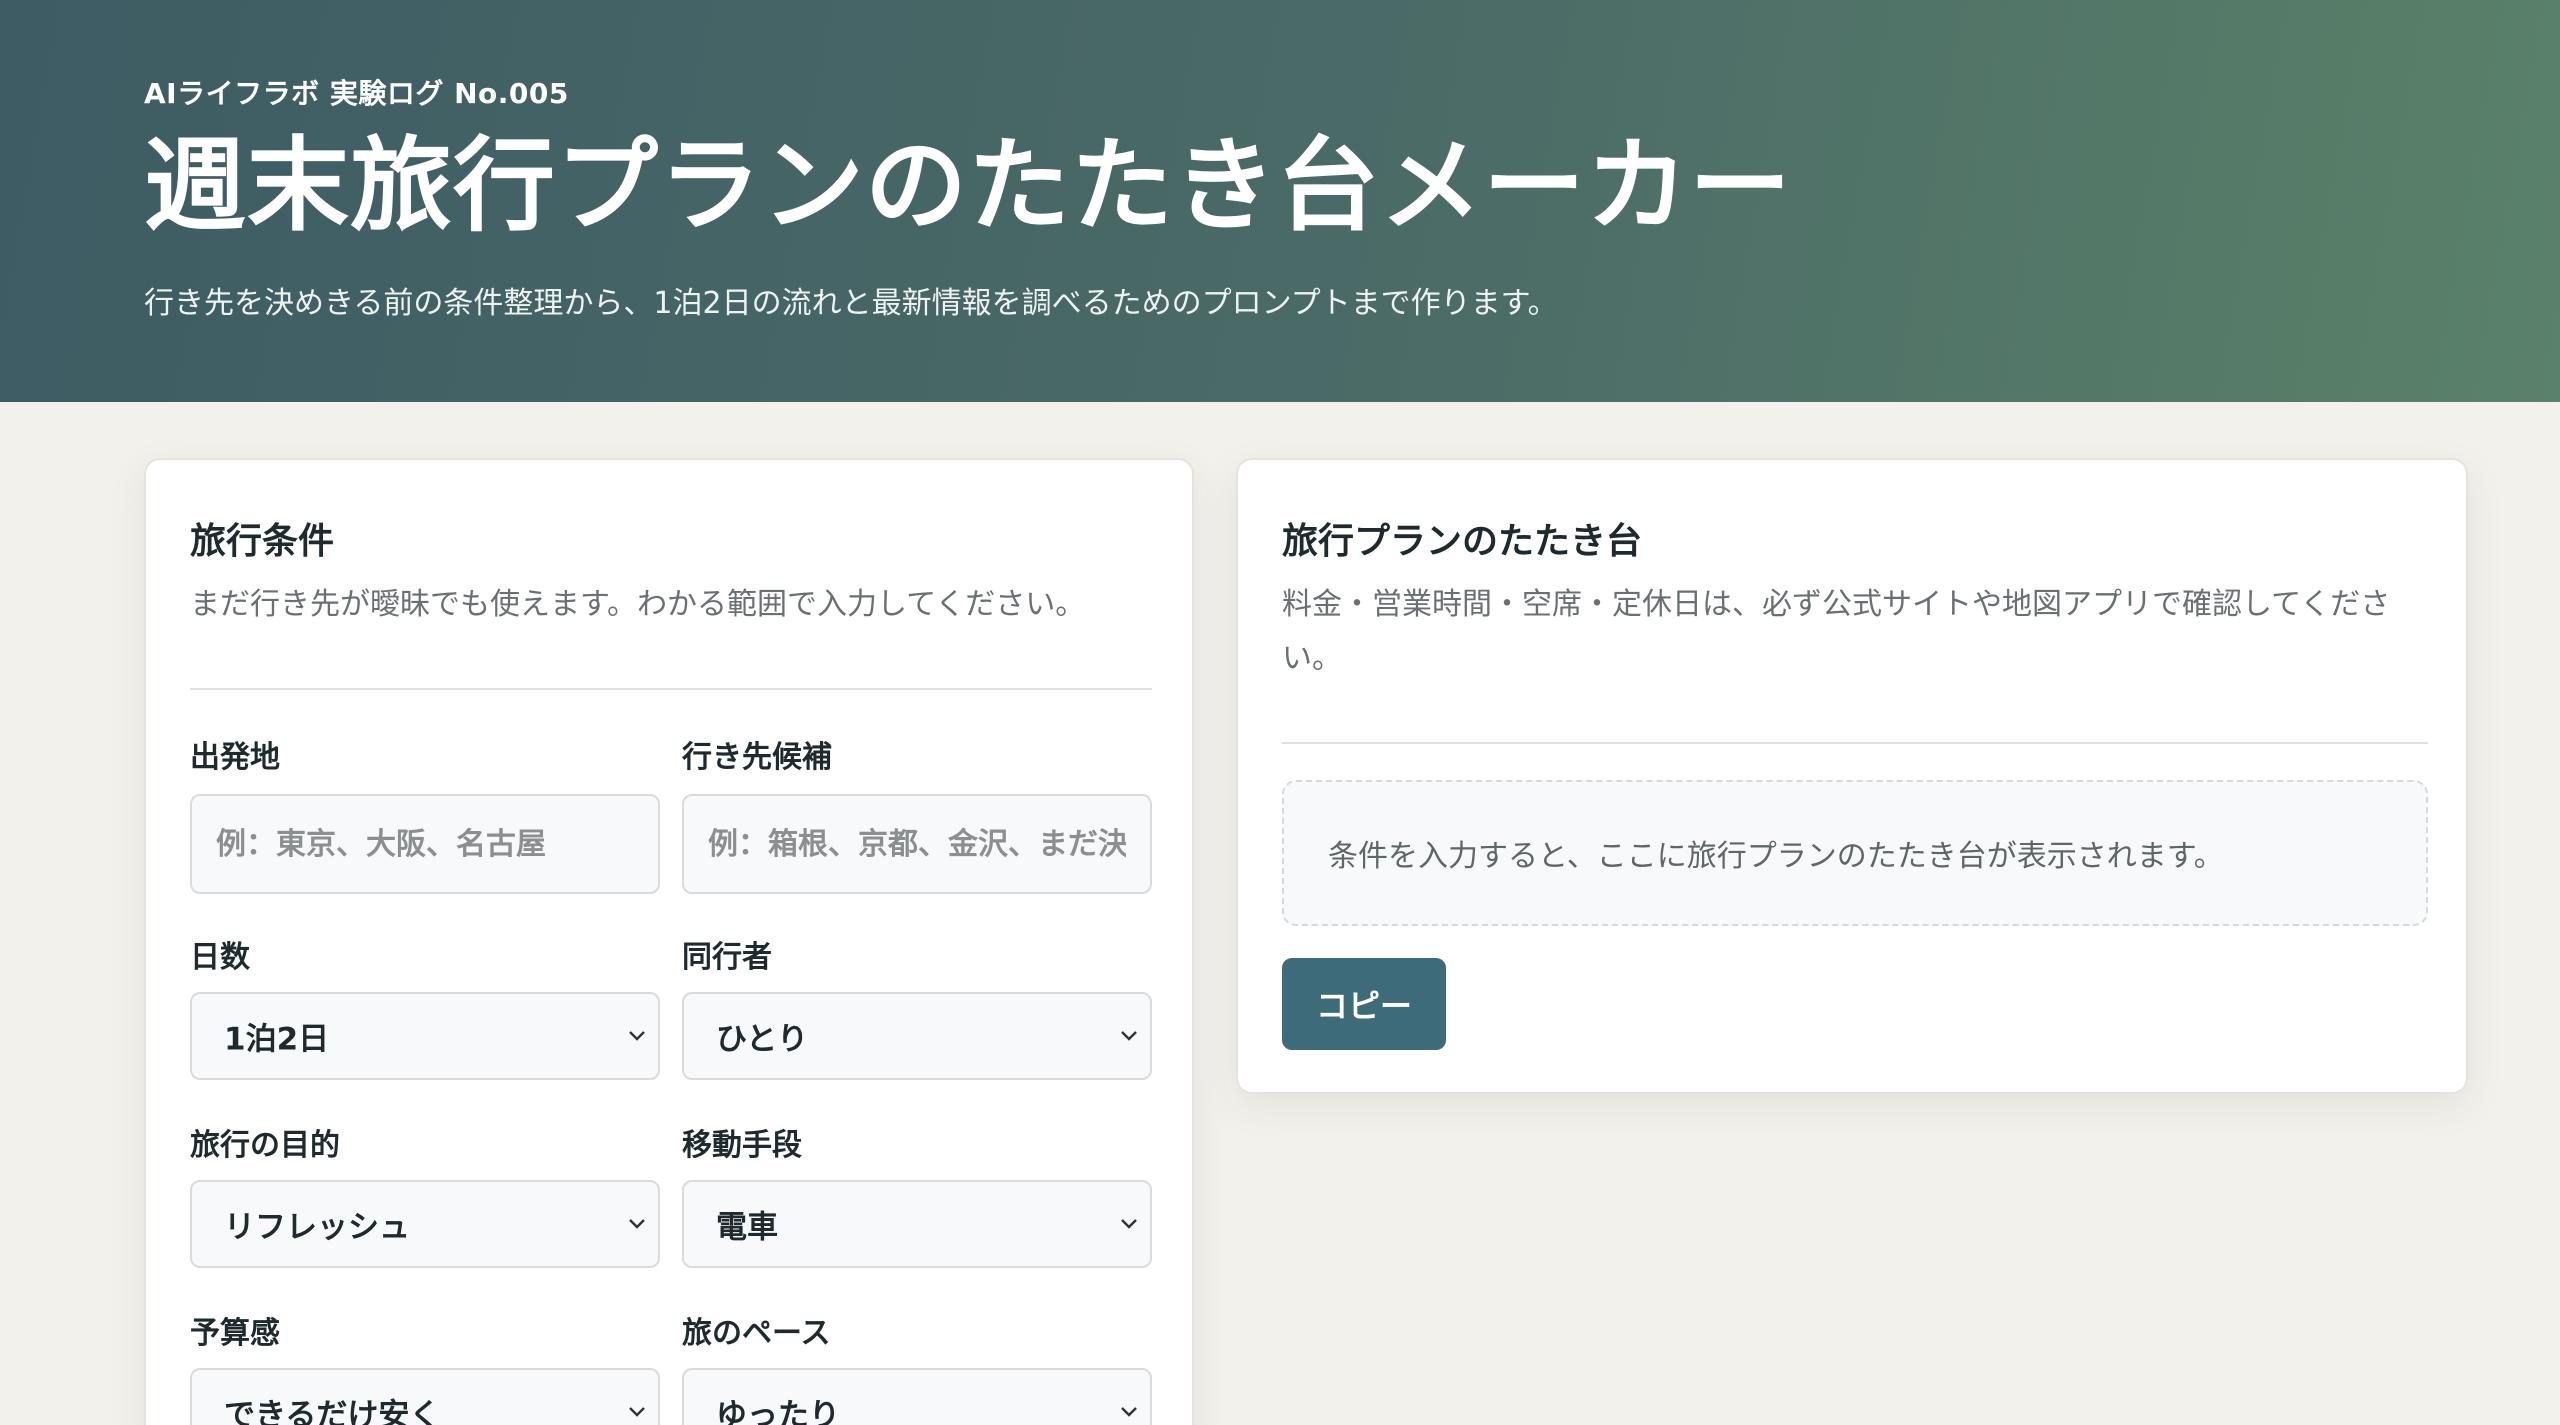 This screenshot has height=1425, width=2560. I want to click on plan-description: 料金・営業時間・空席・定休日は、必ず公式サイトや地図アプリで確認してください。, so click(1836, 631).